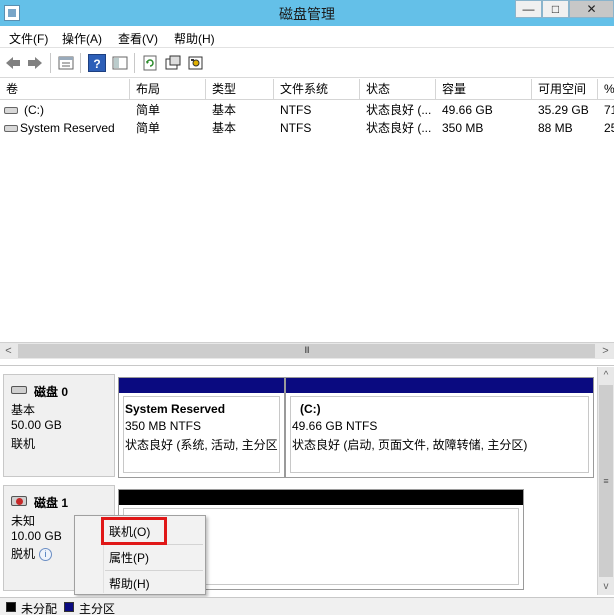 The image size is (614, 615). I want to click on volume-name: System Reserved, so click(67, 128).